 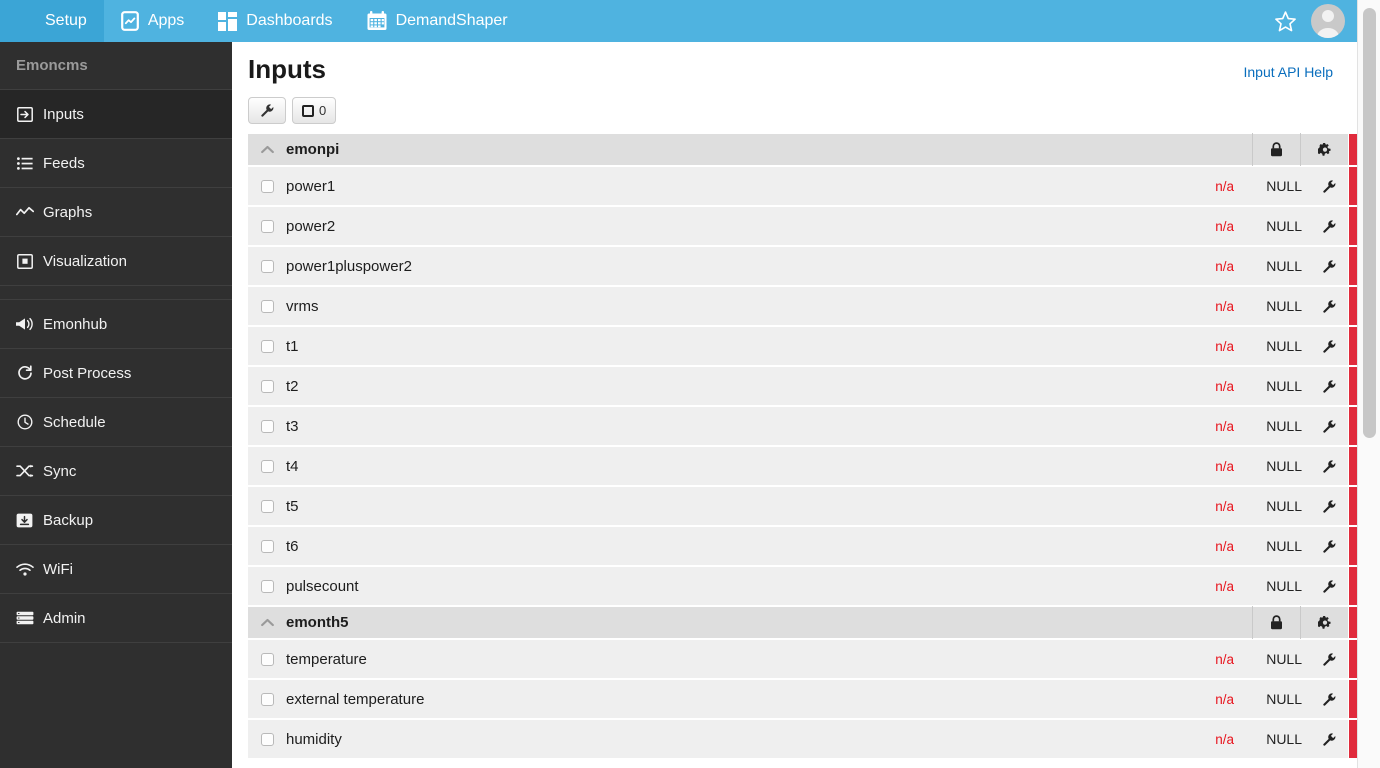 What do you see at coordinates (116, 422) in the screenshot?
I see `sidebar-item-schedule: Schedule` at bounding box center [116, 422].